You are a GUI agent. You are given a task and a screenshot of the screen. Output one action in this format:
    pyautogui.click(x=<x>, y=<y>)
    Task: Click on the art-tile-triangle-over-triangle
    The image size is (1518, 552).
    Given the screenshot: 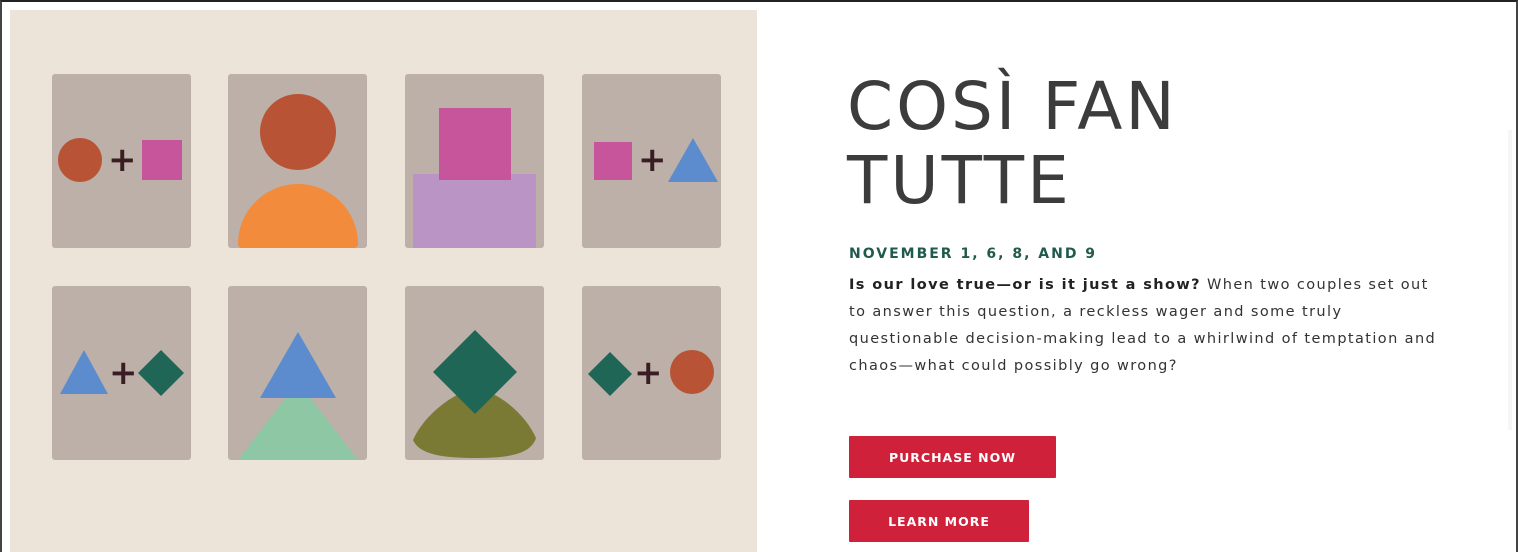 What is the action you would take?
    pyautogui.click(x=297, y=373)
    